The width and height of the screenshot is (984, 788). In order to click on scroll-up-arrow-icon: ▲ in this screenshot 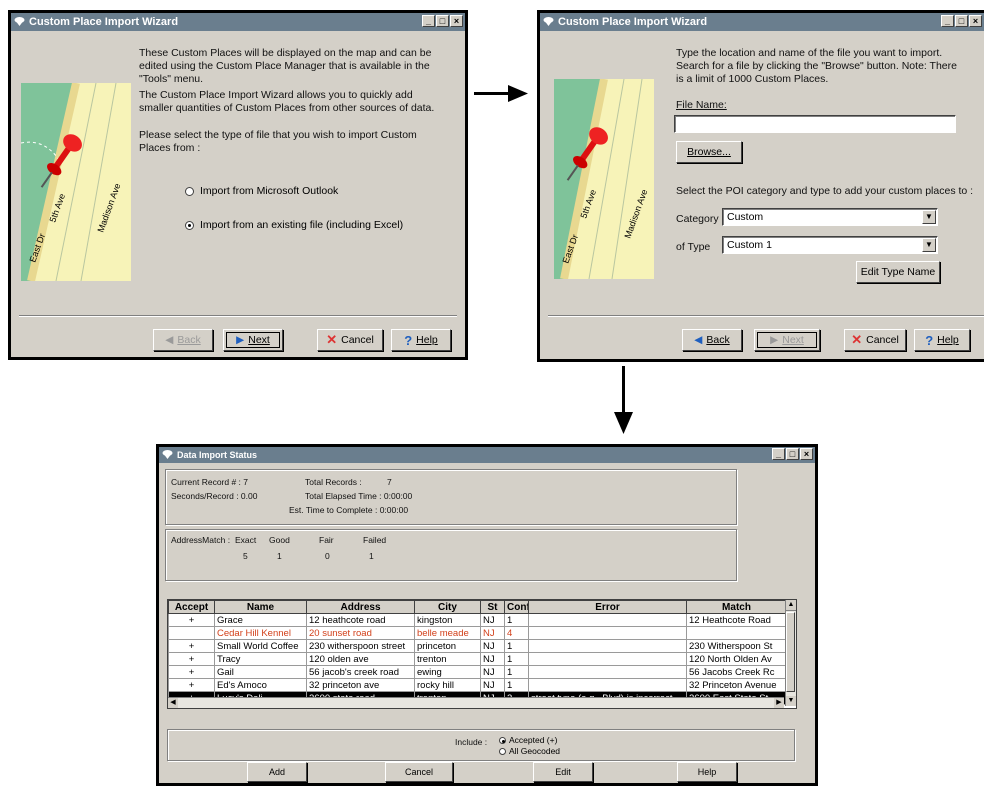, I will do `click(791, 605)`.